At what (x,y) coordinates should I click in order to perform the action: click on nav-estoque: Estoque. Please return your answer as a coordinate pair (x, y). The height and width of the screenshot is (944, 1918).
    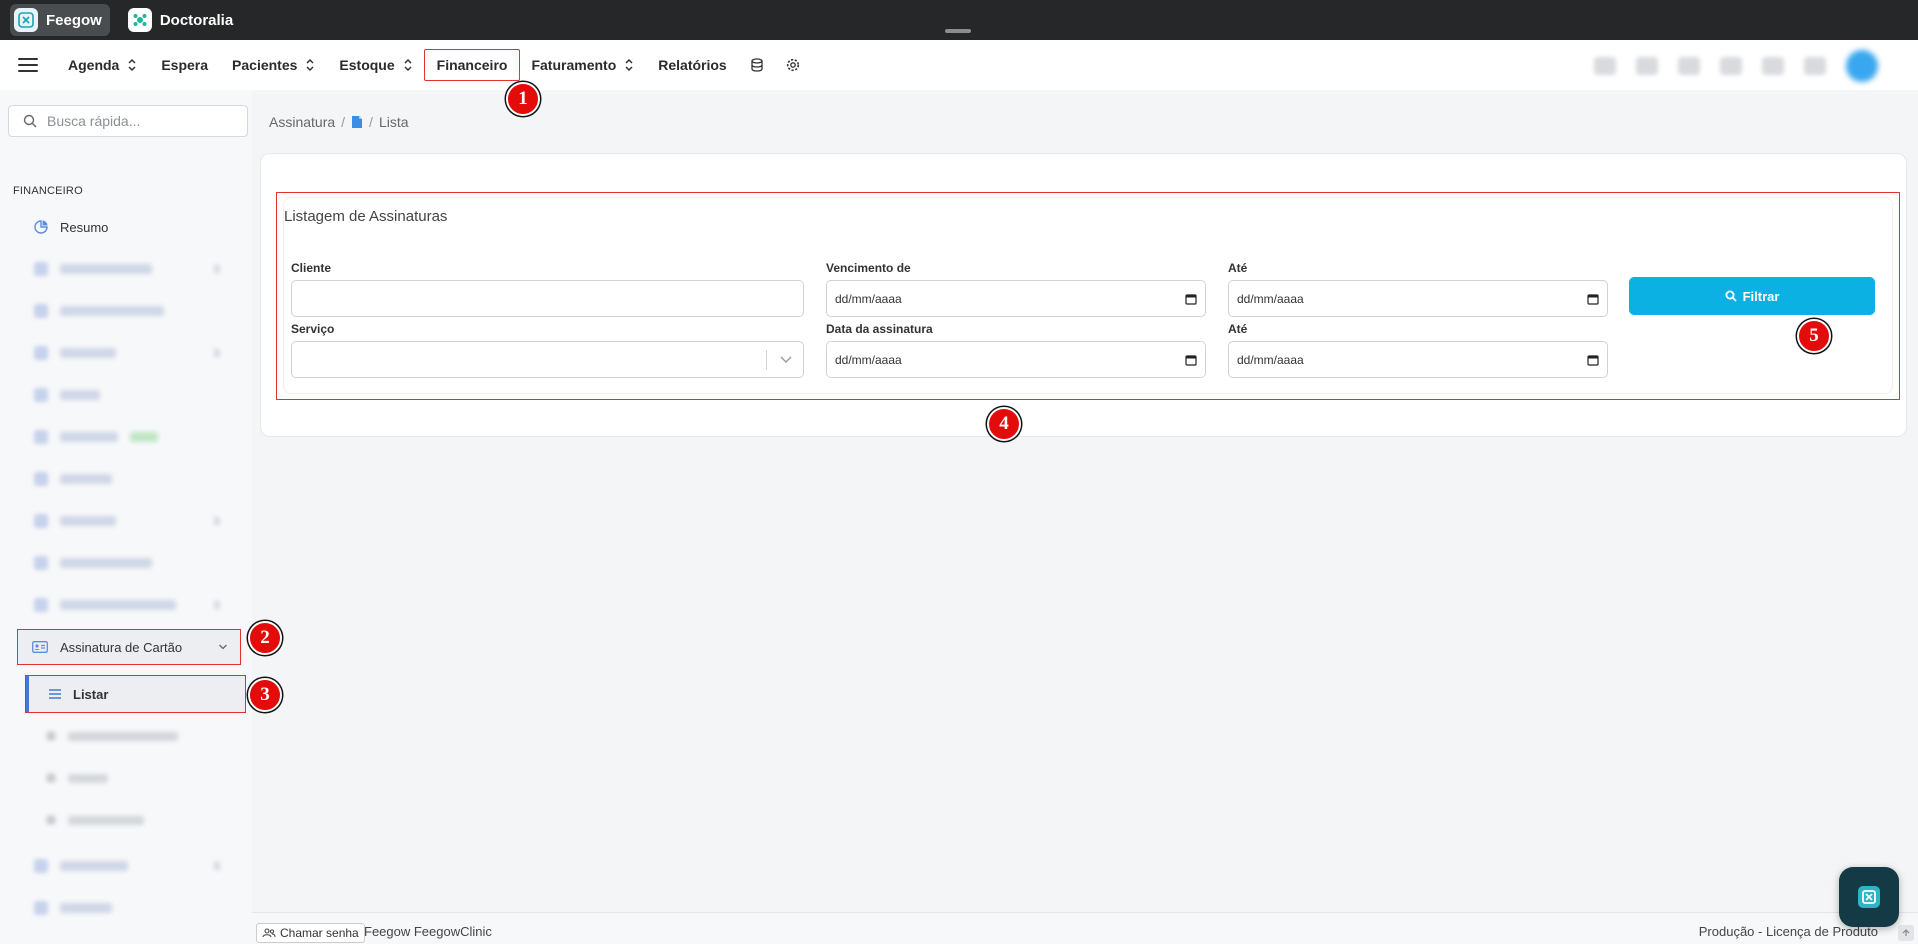
    Looking at the image, I should click on (375, 65).